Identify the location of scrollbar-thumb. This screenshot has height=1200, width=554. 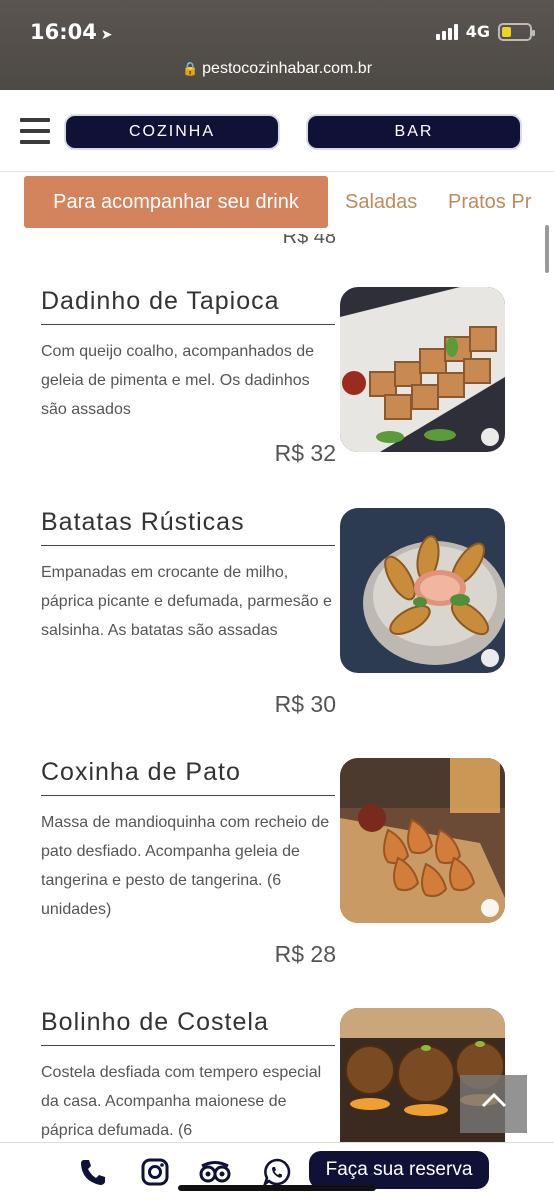
(547, 249).